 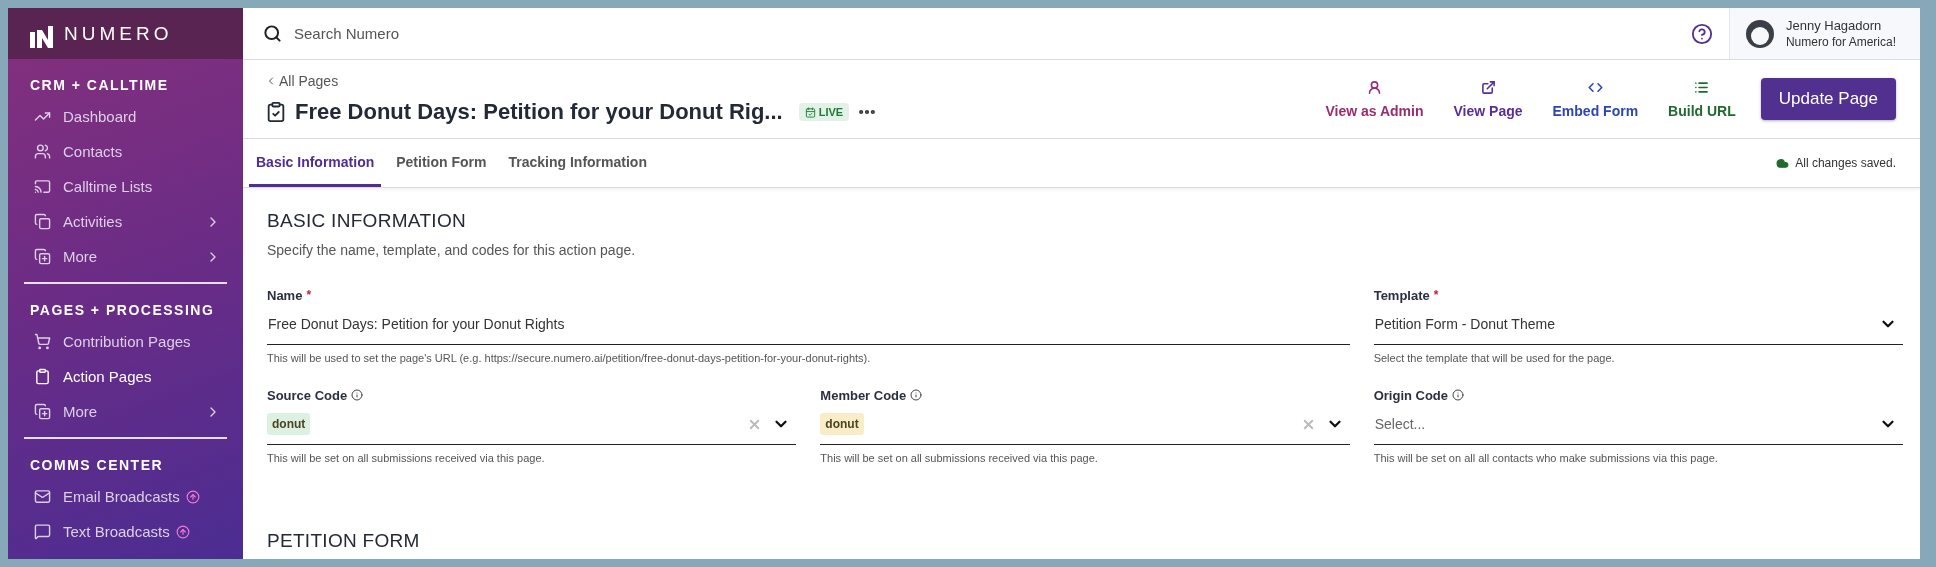 I want to click on search-icon, so click(x=272, y=33).